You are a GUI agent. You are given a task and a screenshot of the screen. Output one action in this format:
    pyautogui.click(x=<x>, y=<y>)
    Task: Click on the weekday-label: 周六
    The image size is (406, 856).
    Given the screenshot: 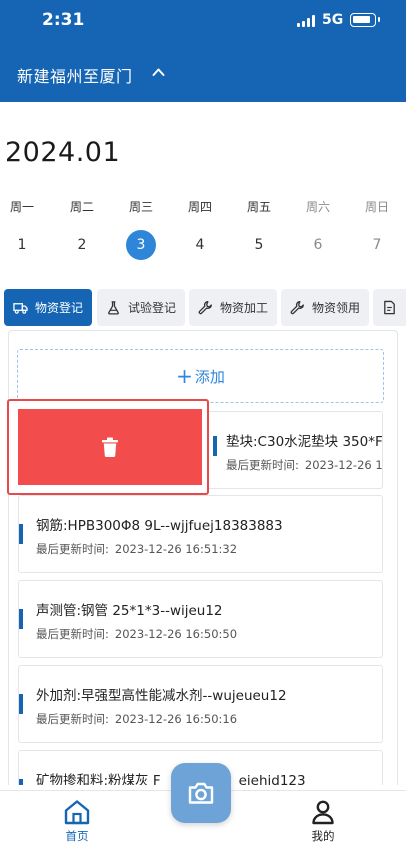 What is the action you would take?
    pyautogui.click(x=317, y=207)
    